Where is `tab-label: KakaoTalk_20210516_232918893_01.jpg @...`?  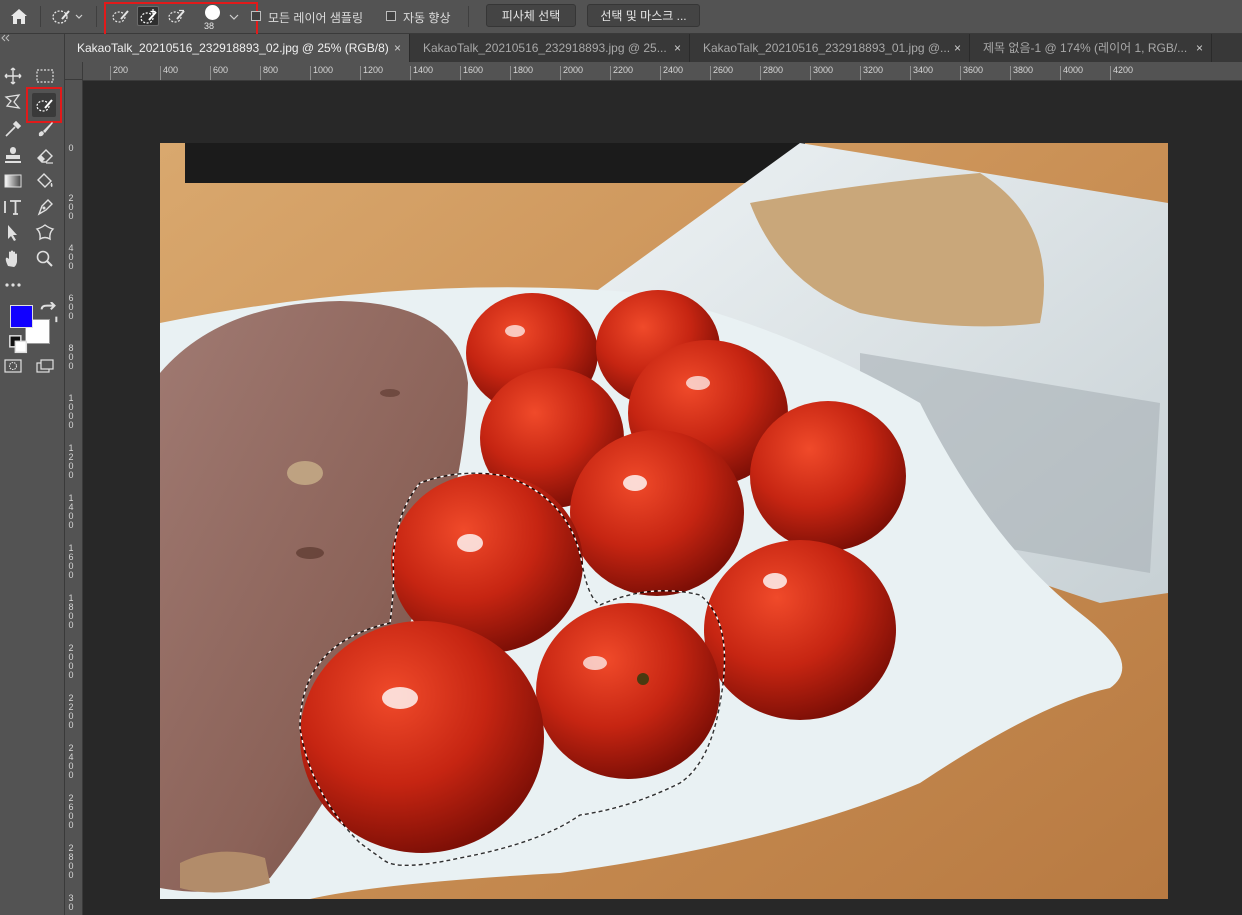
tab-label: KakaoTalk_20210516_232918893_01.jpg @... is located at coordinates (827, 48).